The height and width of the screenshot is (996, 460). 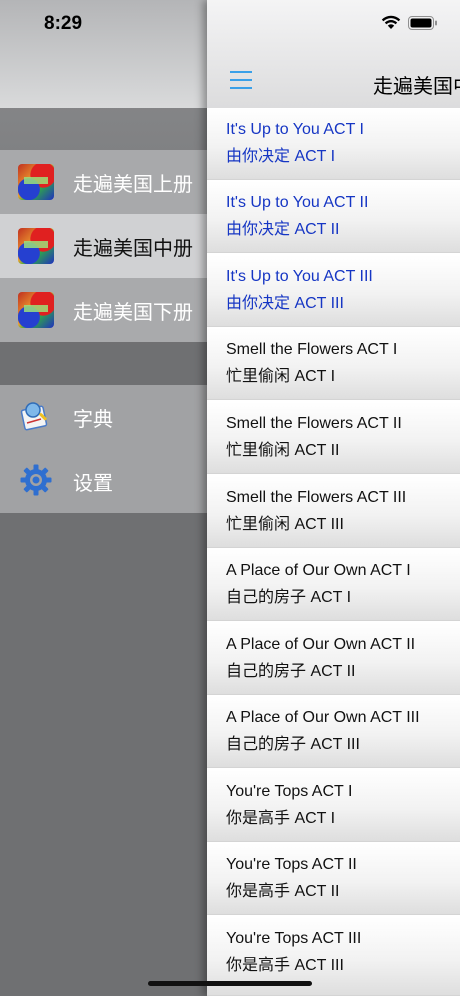 I want to click on lesson-title-en: You're Tops ACT III, so click(x=294, y=938).